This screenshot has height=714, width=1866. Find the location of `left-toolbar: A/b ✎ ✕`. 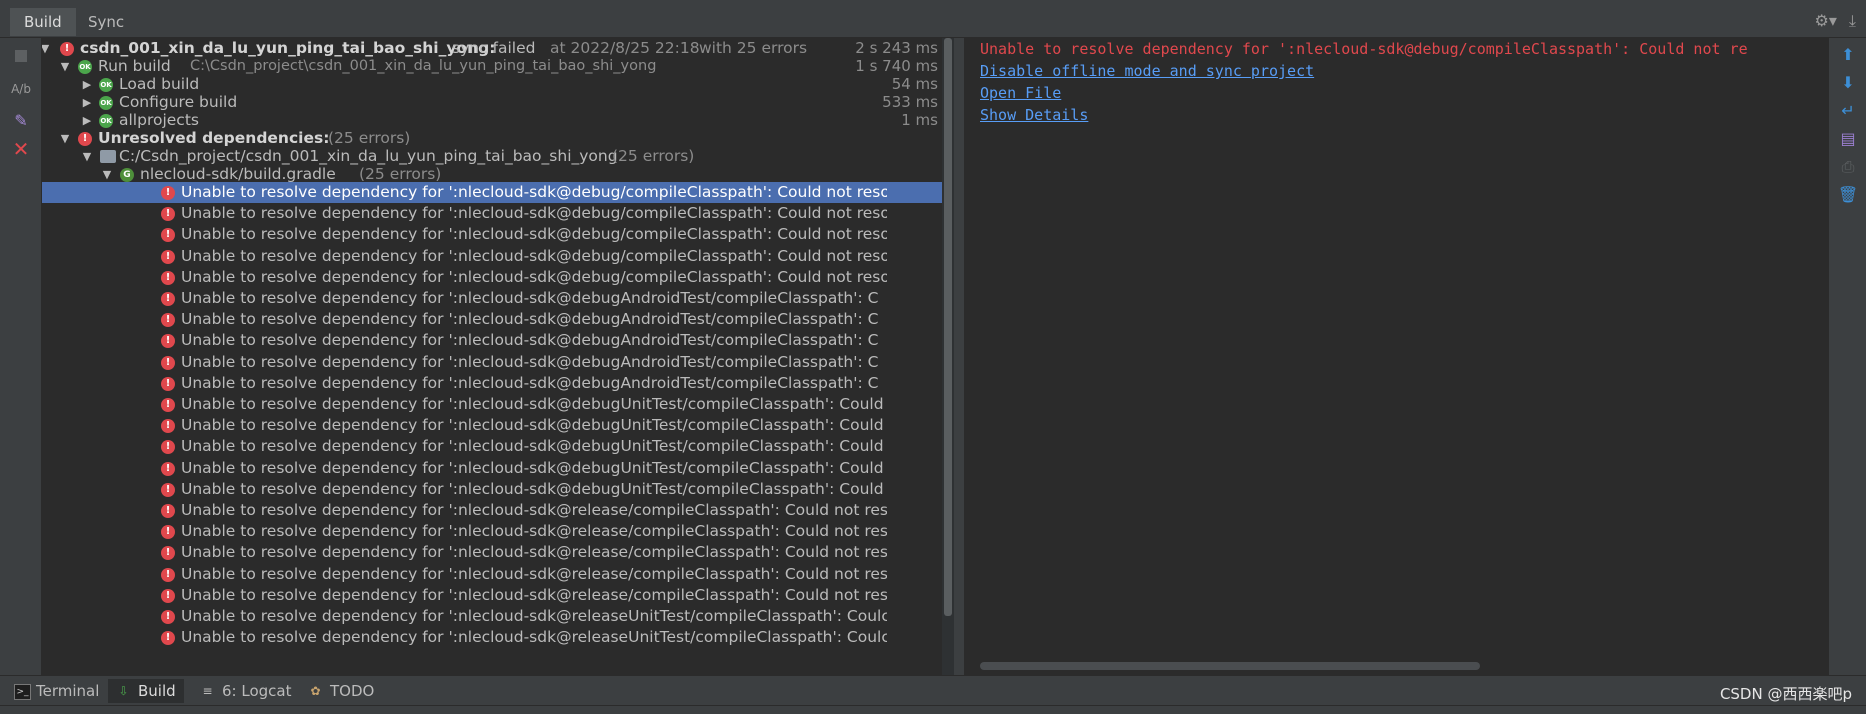

left-toolbar: A/b ✎ ✕ is located at coordinates (21, 356).